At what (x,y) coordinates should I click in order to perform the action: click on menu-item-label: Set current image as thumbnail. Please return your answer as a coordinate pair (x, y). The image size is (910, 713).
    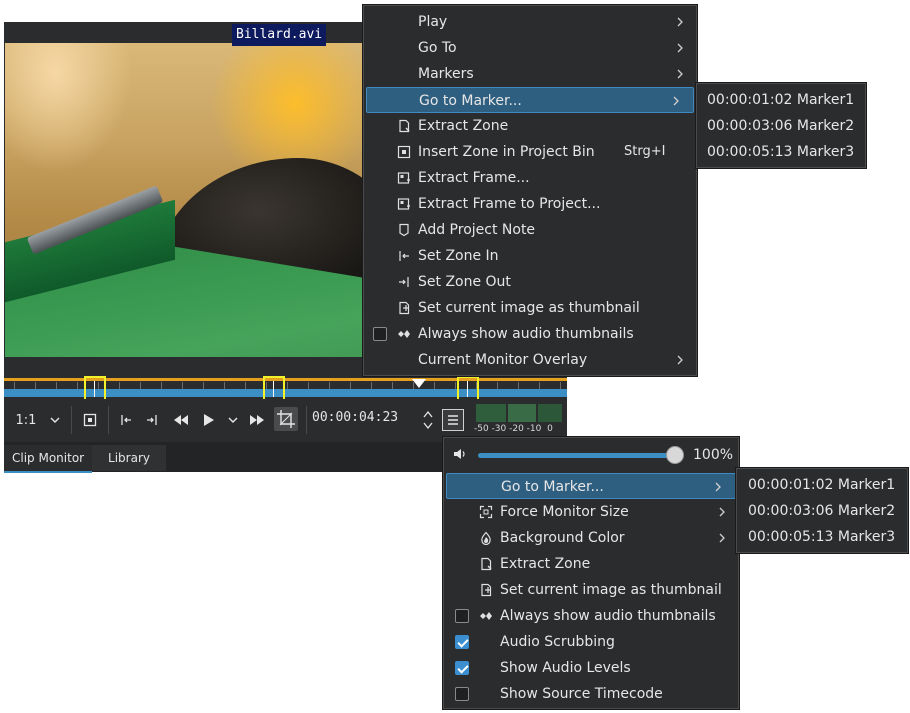
    Looking at the image, I should click on (611, 590).